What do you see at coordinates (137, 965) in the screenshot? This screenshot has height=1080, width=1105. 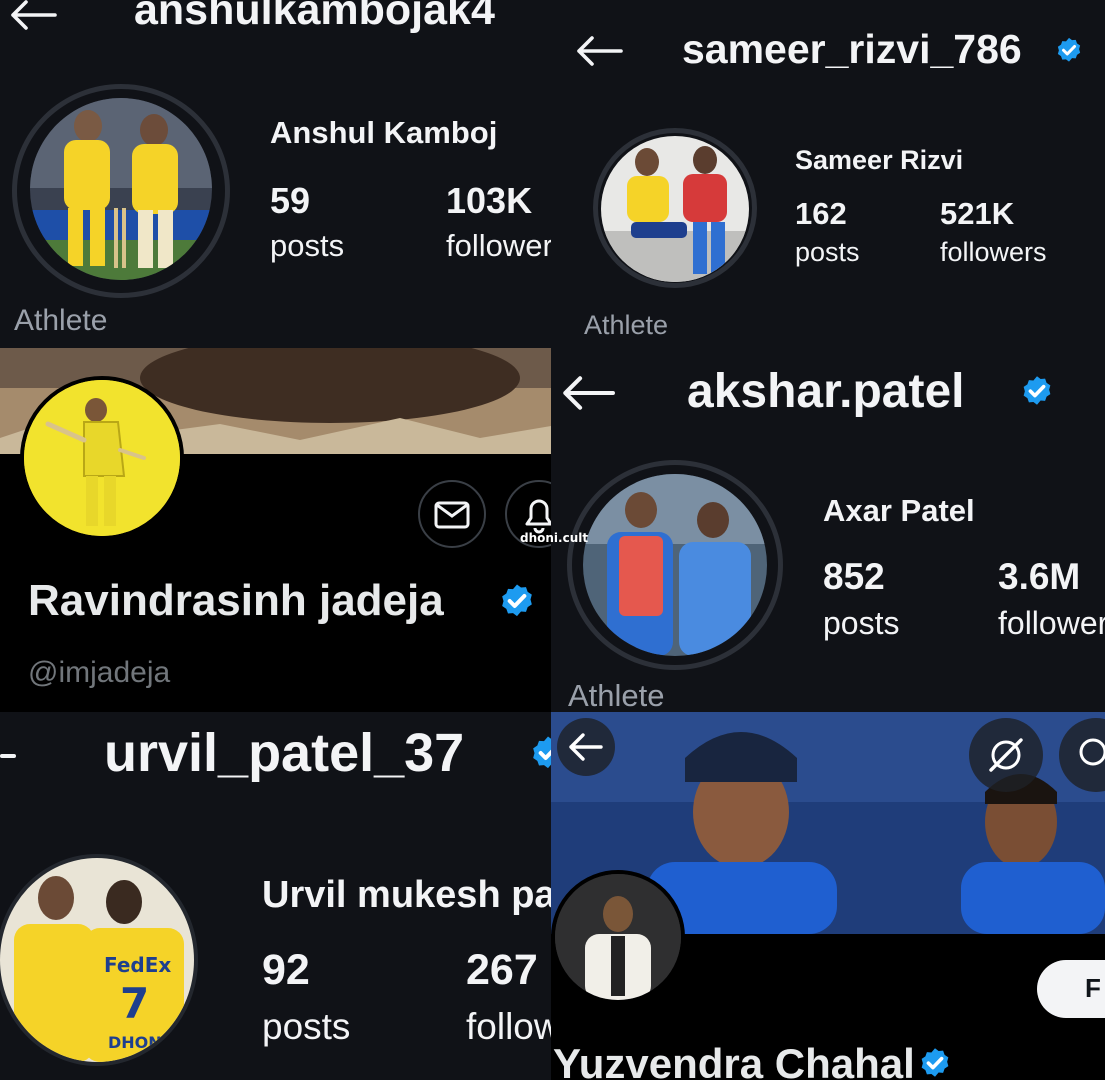 I see `svg-text: FedEx` at bounding box center [137, 965].